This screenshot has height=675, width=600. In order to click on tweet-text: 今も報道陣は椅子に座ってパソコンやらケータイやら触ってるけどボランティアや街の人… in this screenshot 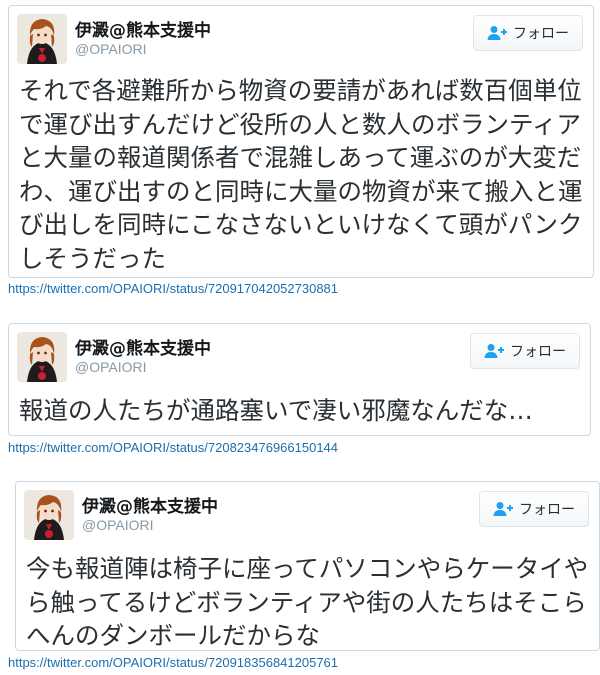, I will do `click(307, 602)`.